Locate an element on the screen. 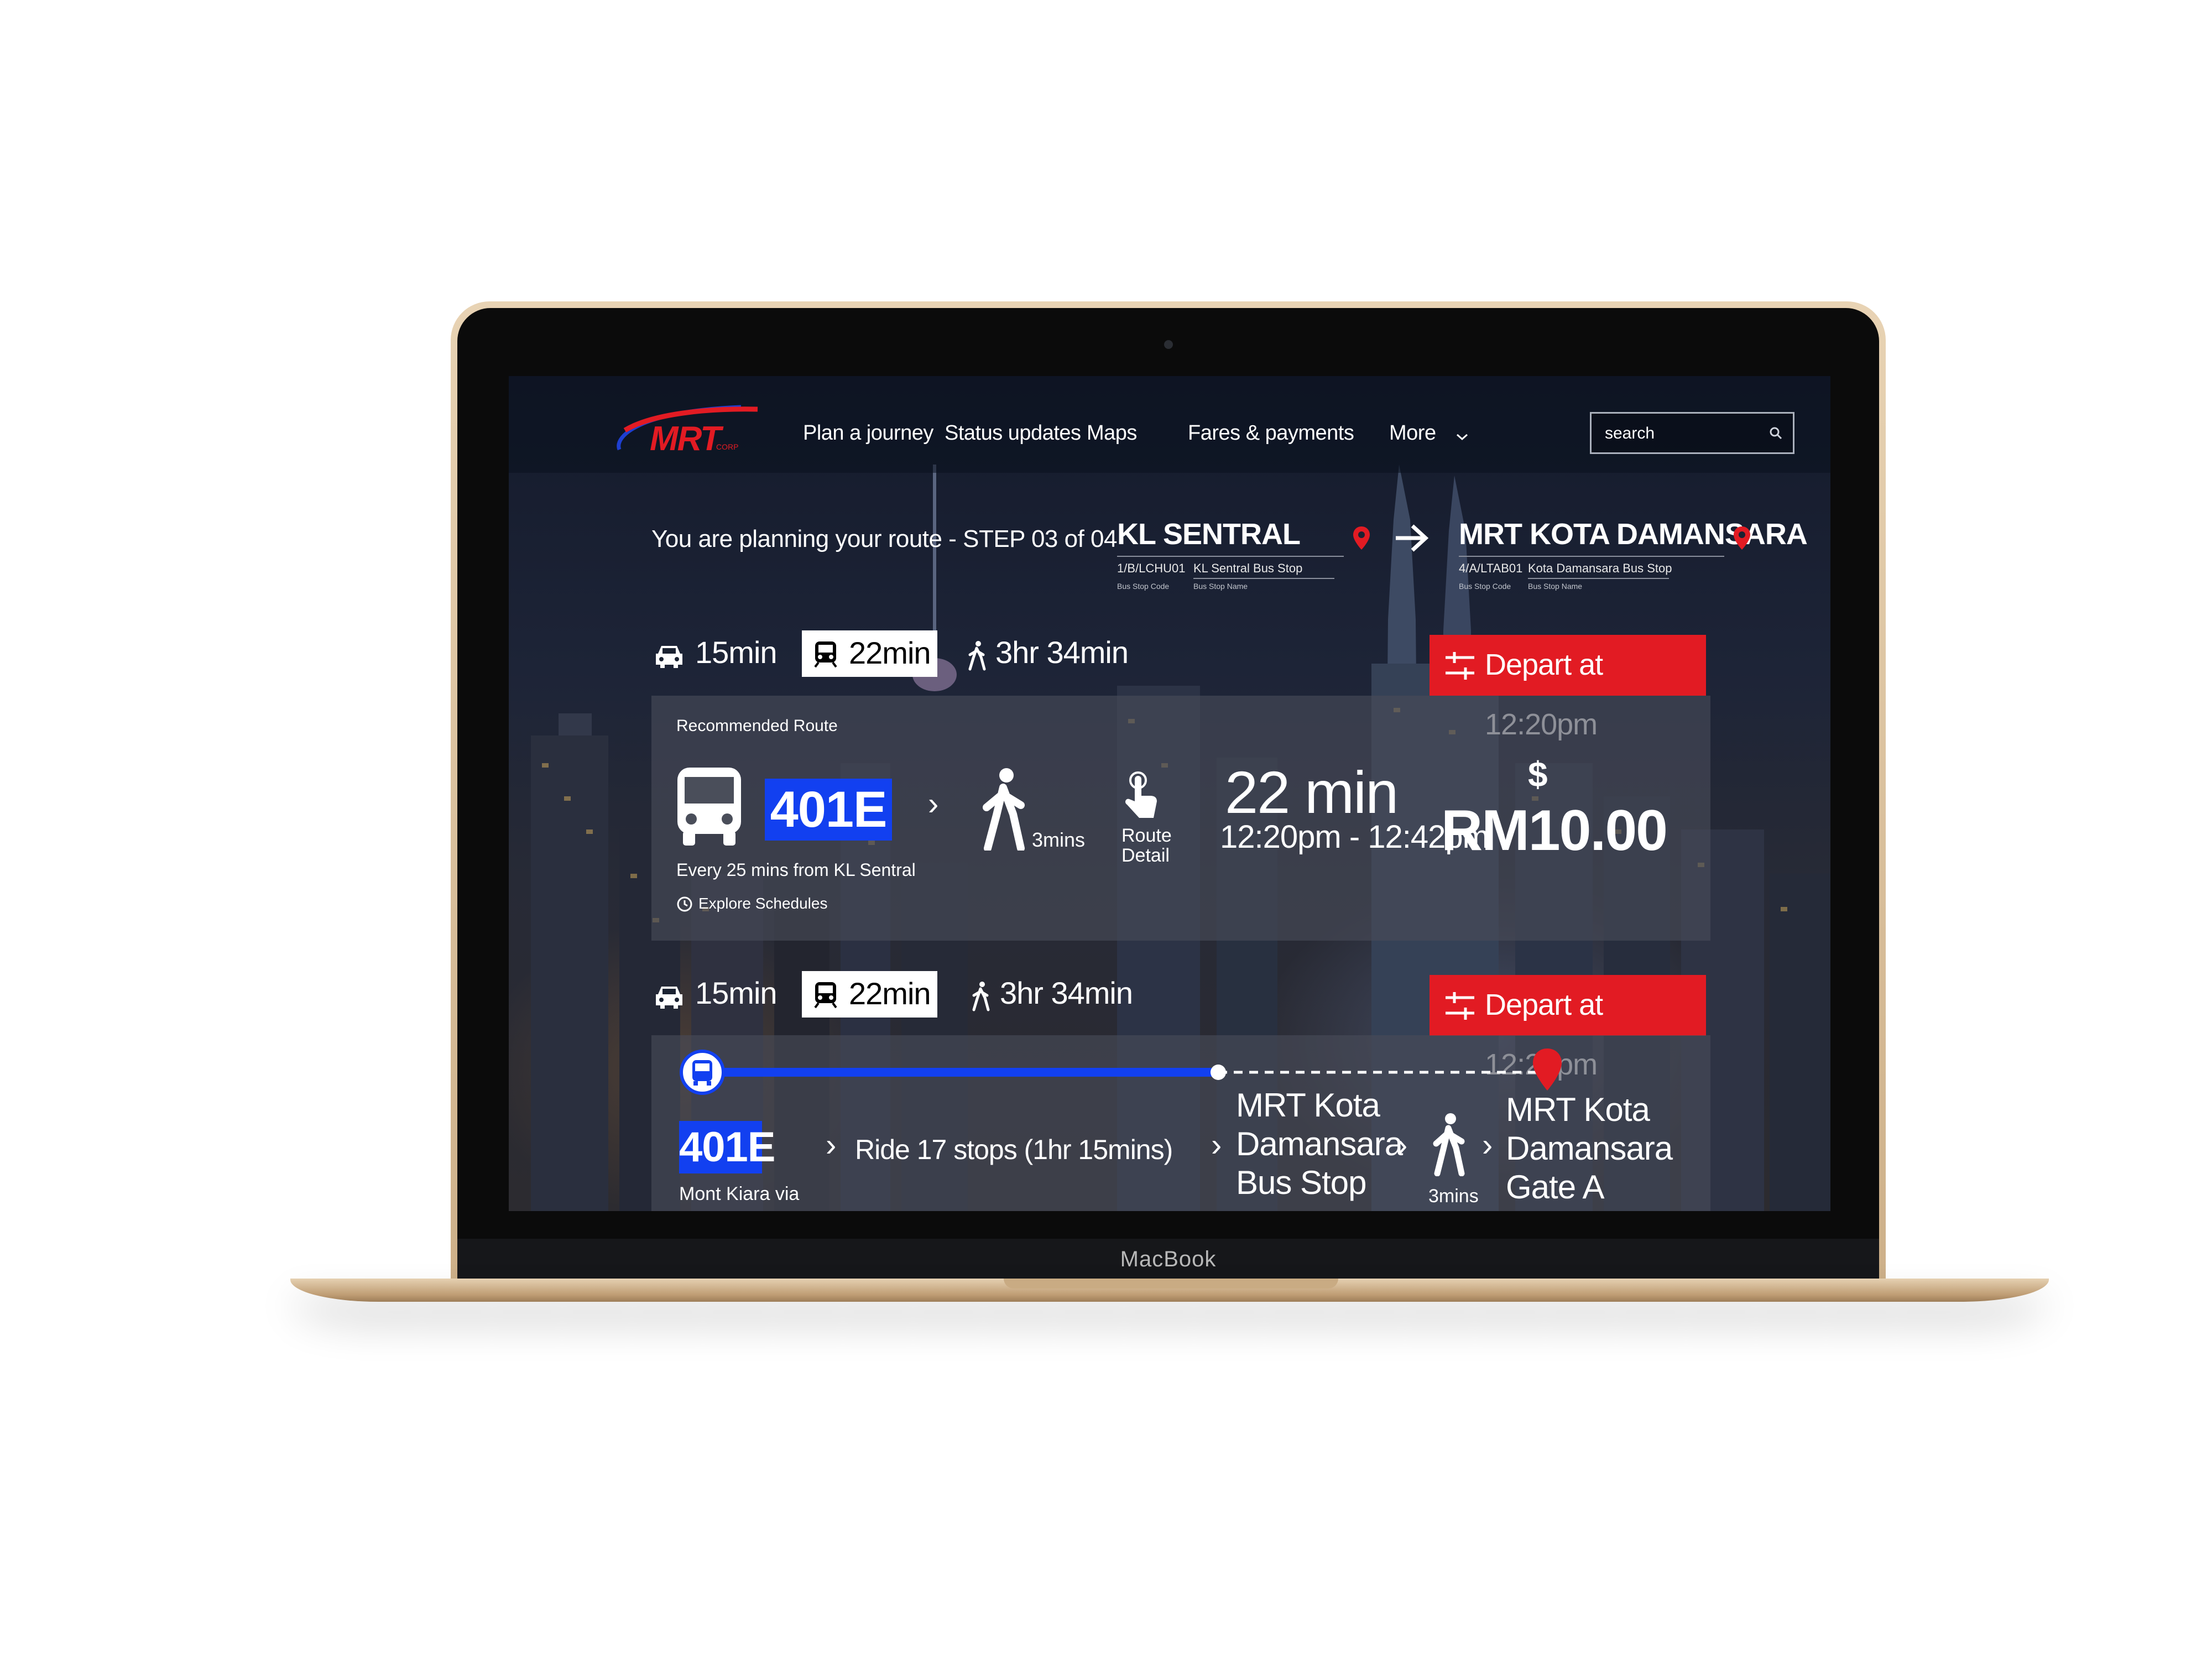 This screenshot has width=2212, height=1659. final-stop-line2: Damansara is located at coordinates (1589, 1149).